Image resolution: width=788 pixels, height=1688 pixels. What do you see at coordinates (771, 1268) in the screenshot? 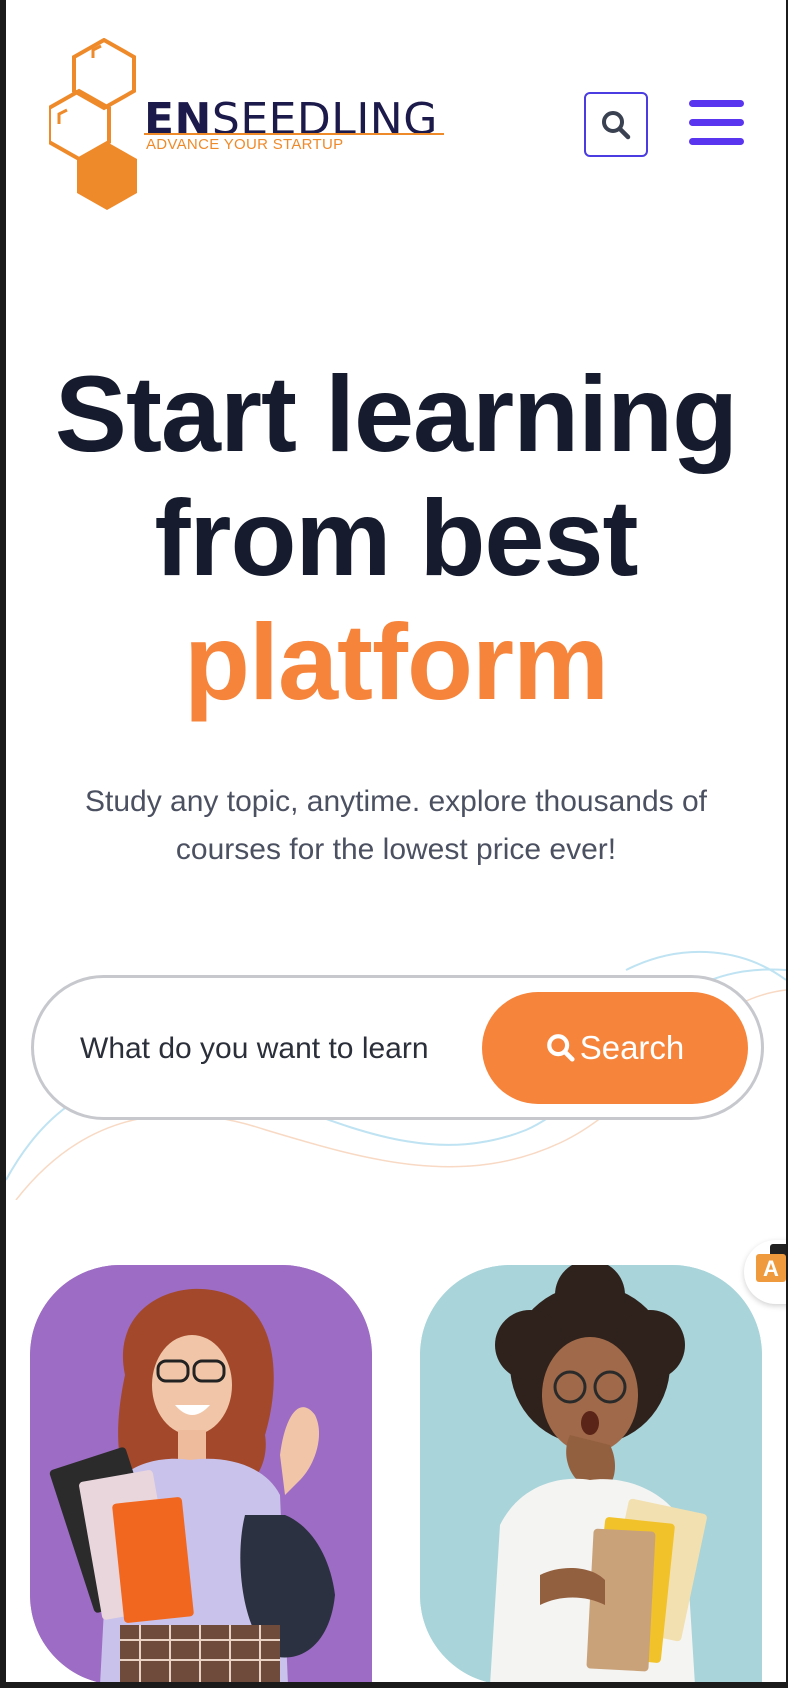
I see `translate-icon: A` at bounding box center [771, 1268].